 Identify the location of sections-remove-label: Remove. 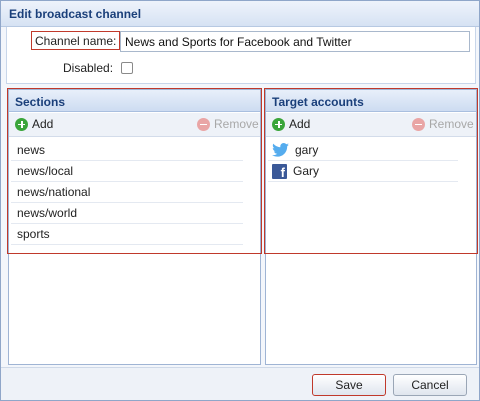
(236, 124).